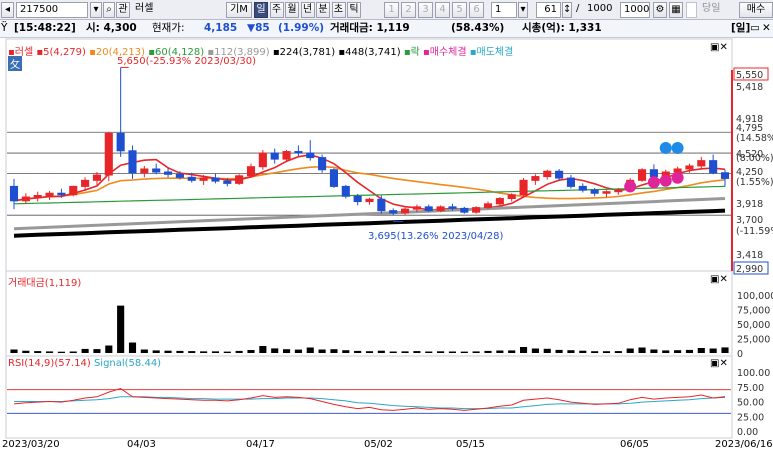 This screenshot has height=455, width=773. I want to click on volume-legend: 거래대금(1,119), so click(45, 283).